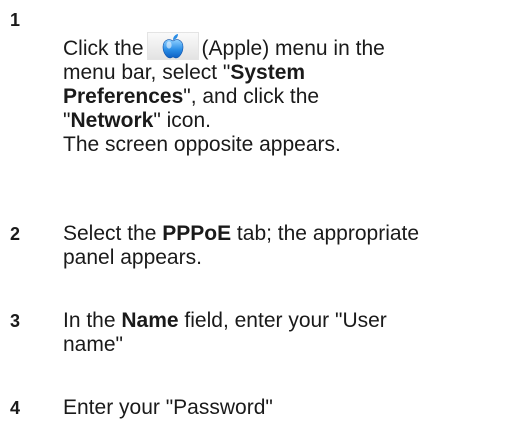 The height and width of the screenshot is (427, 518). Describe the element at coordinates (112, 120) in the screenshot. I see `ui-term: Network` at that location.